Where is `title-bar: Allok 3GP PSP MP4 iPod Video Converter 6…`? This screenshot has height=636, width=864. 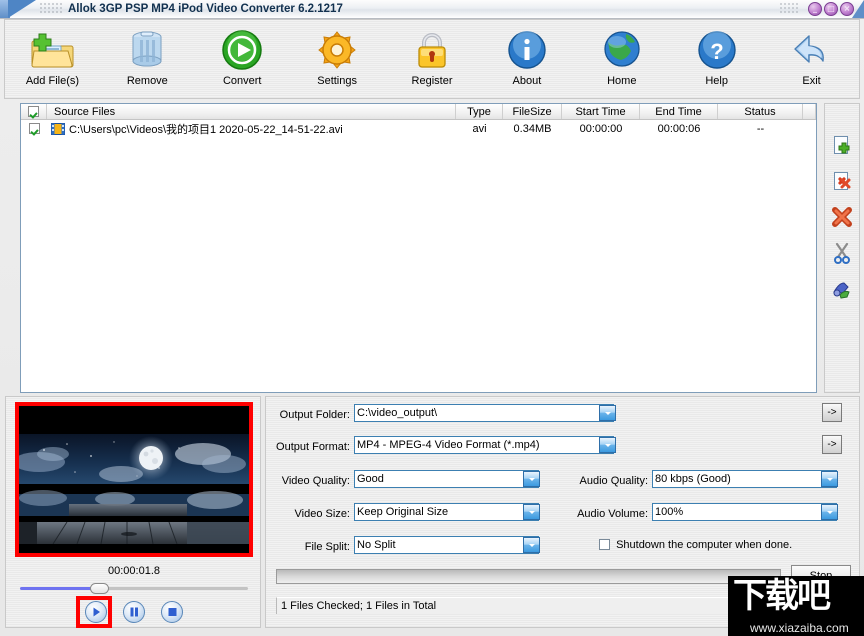
title-bar: Allok 3GP PSP MP4 iPod Video Converter 6… is located at coordinates (432, 9).